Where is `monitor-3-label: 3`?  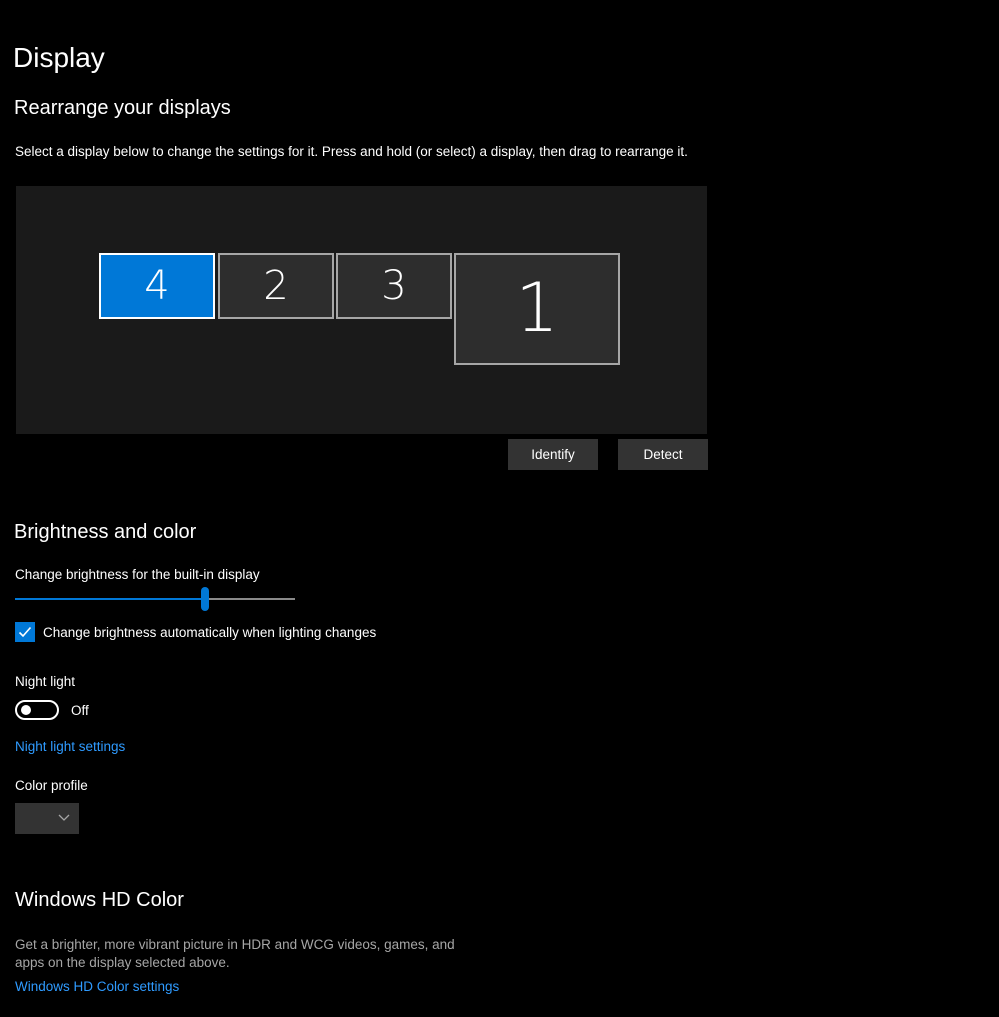
monitor-3-label: 3 is located at coordinates (394, 286).